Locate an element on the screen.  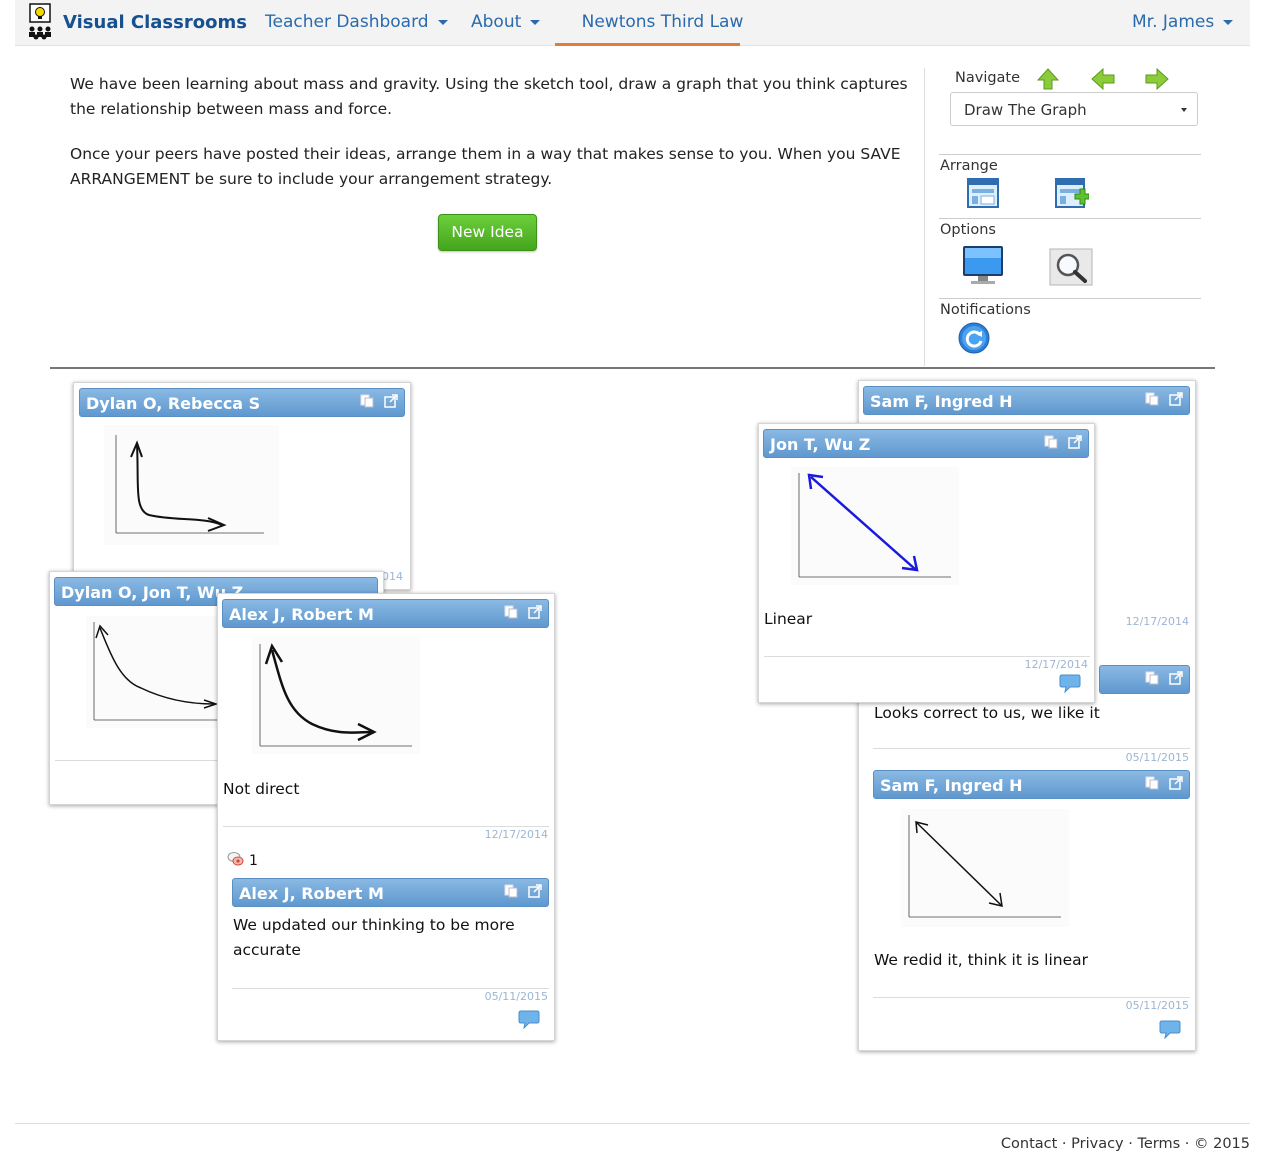
arrow-up-icon is located at coordinates (1048, 79).